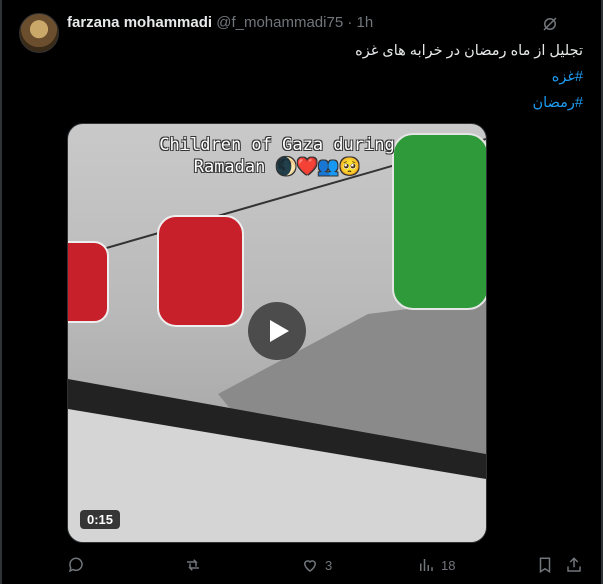 This screenshot has height=584, width=603. What do you see at coordinates (277, 156) in the screenshot?
I see `video-caption: Children of Gaza during Ramadan 🌒❤️👥🥺` at bounding box center [277, 156].